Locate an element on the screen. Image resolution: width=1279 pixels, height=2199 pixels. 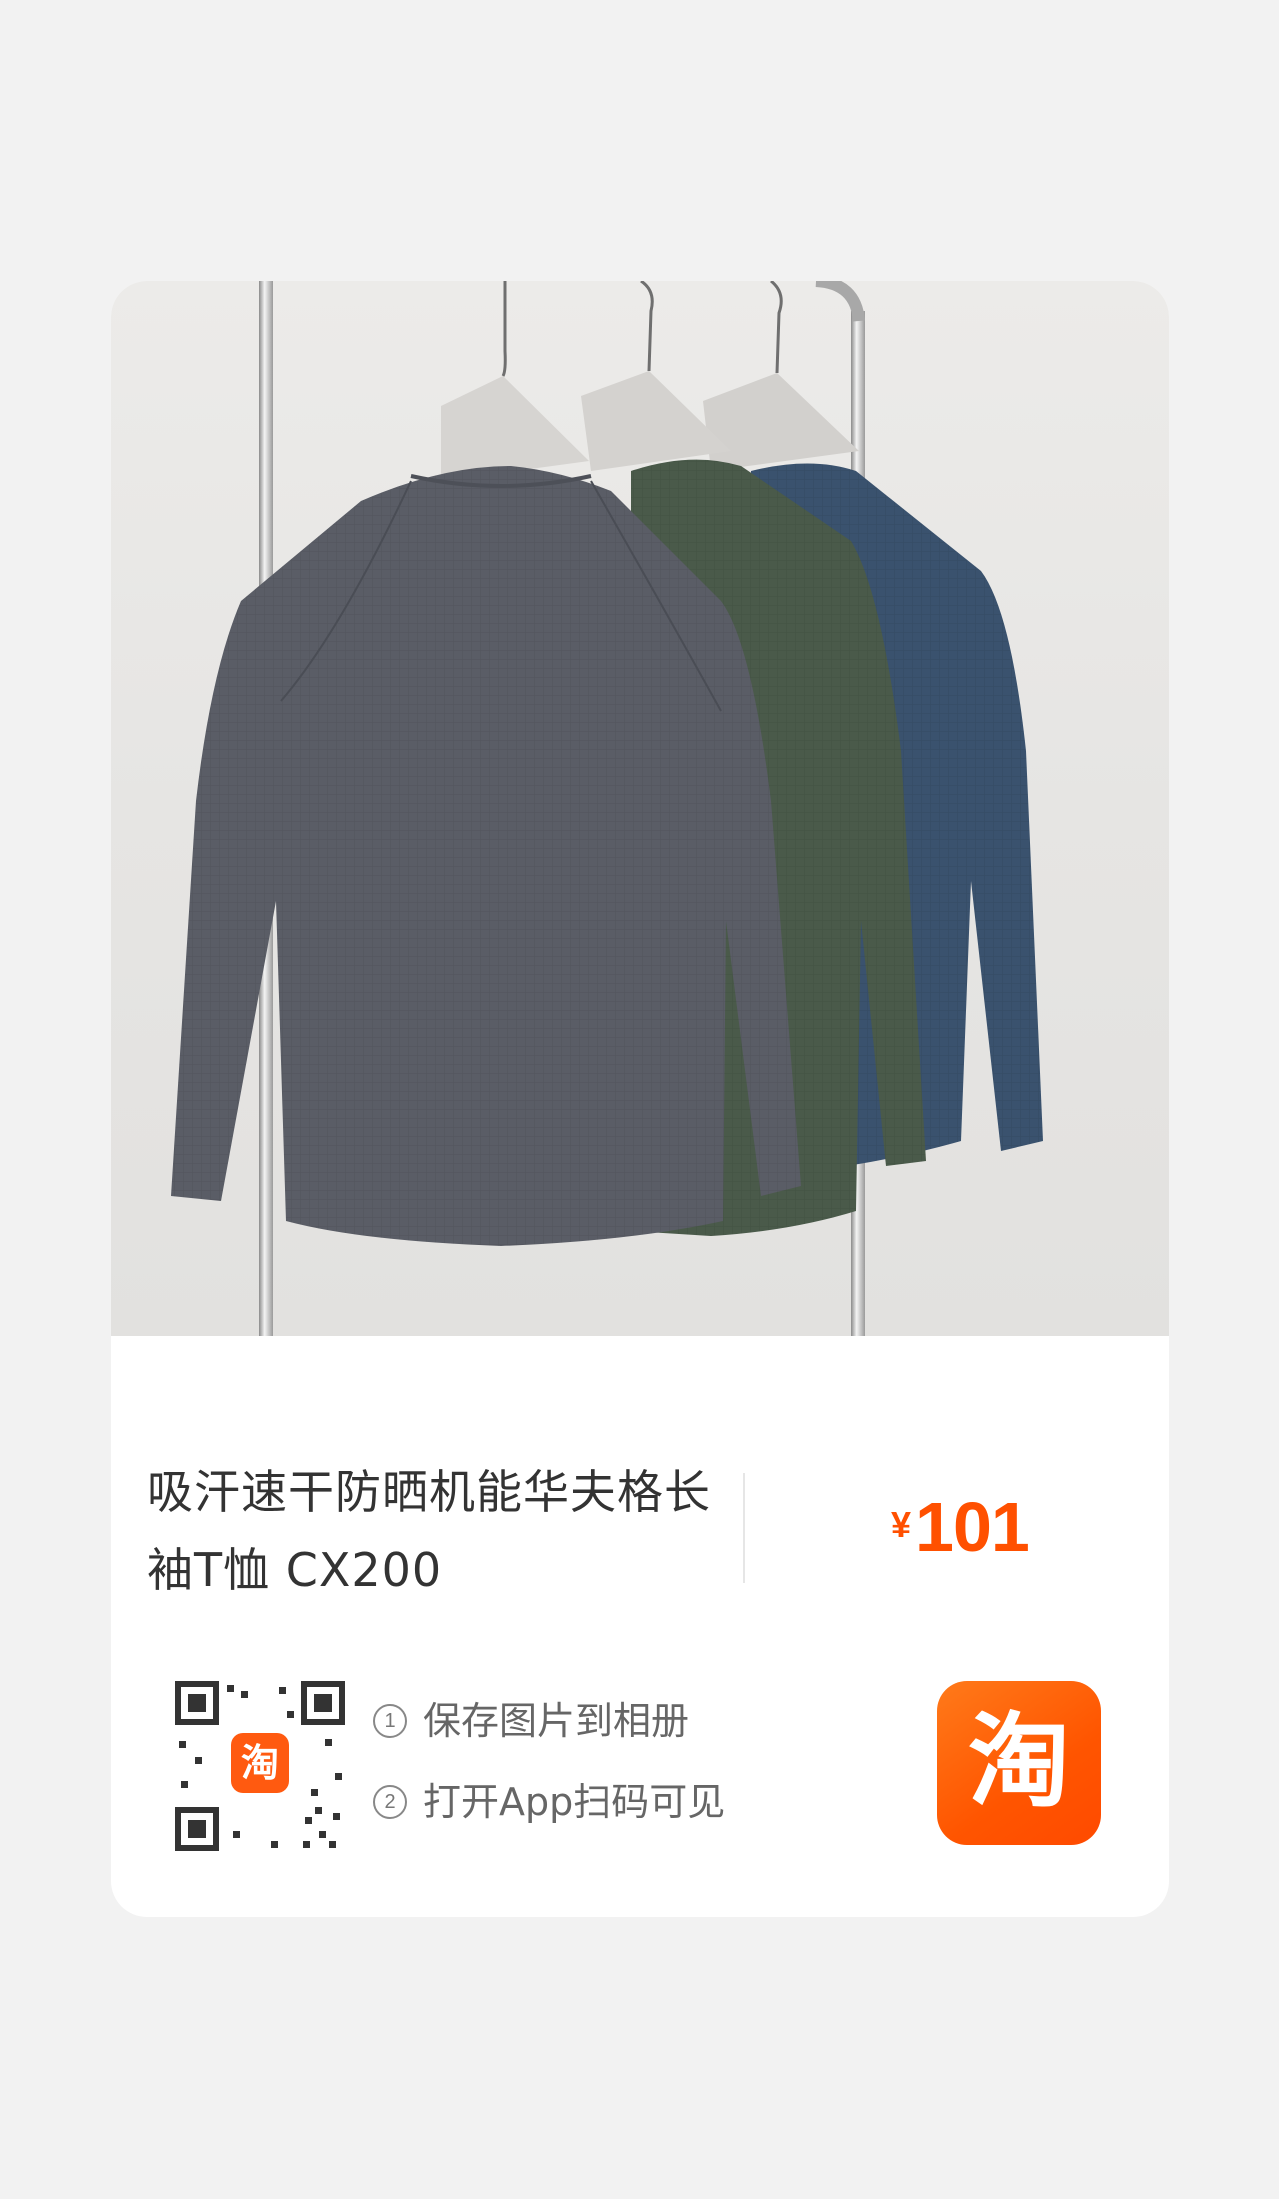
product-title-line1: 吸汗速干防晒机能华夫格长 is located at coordinates (429, 1492).